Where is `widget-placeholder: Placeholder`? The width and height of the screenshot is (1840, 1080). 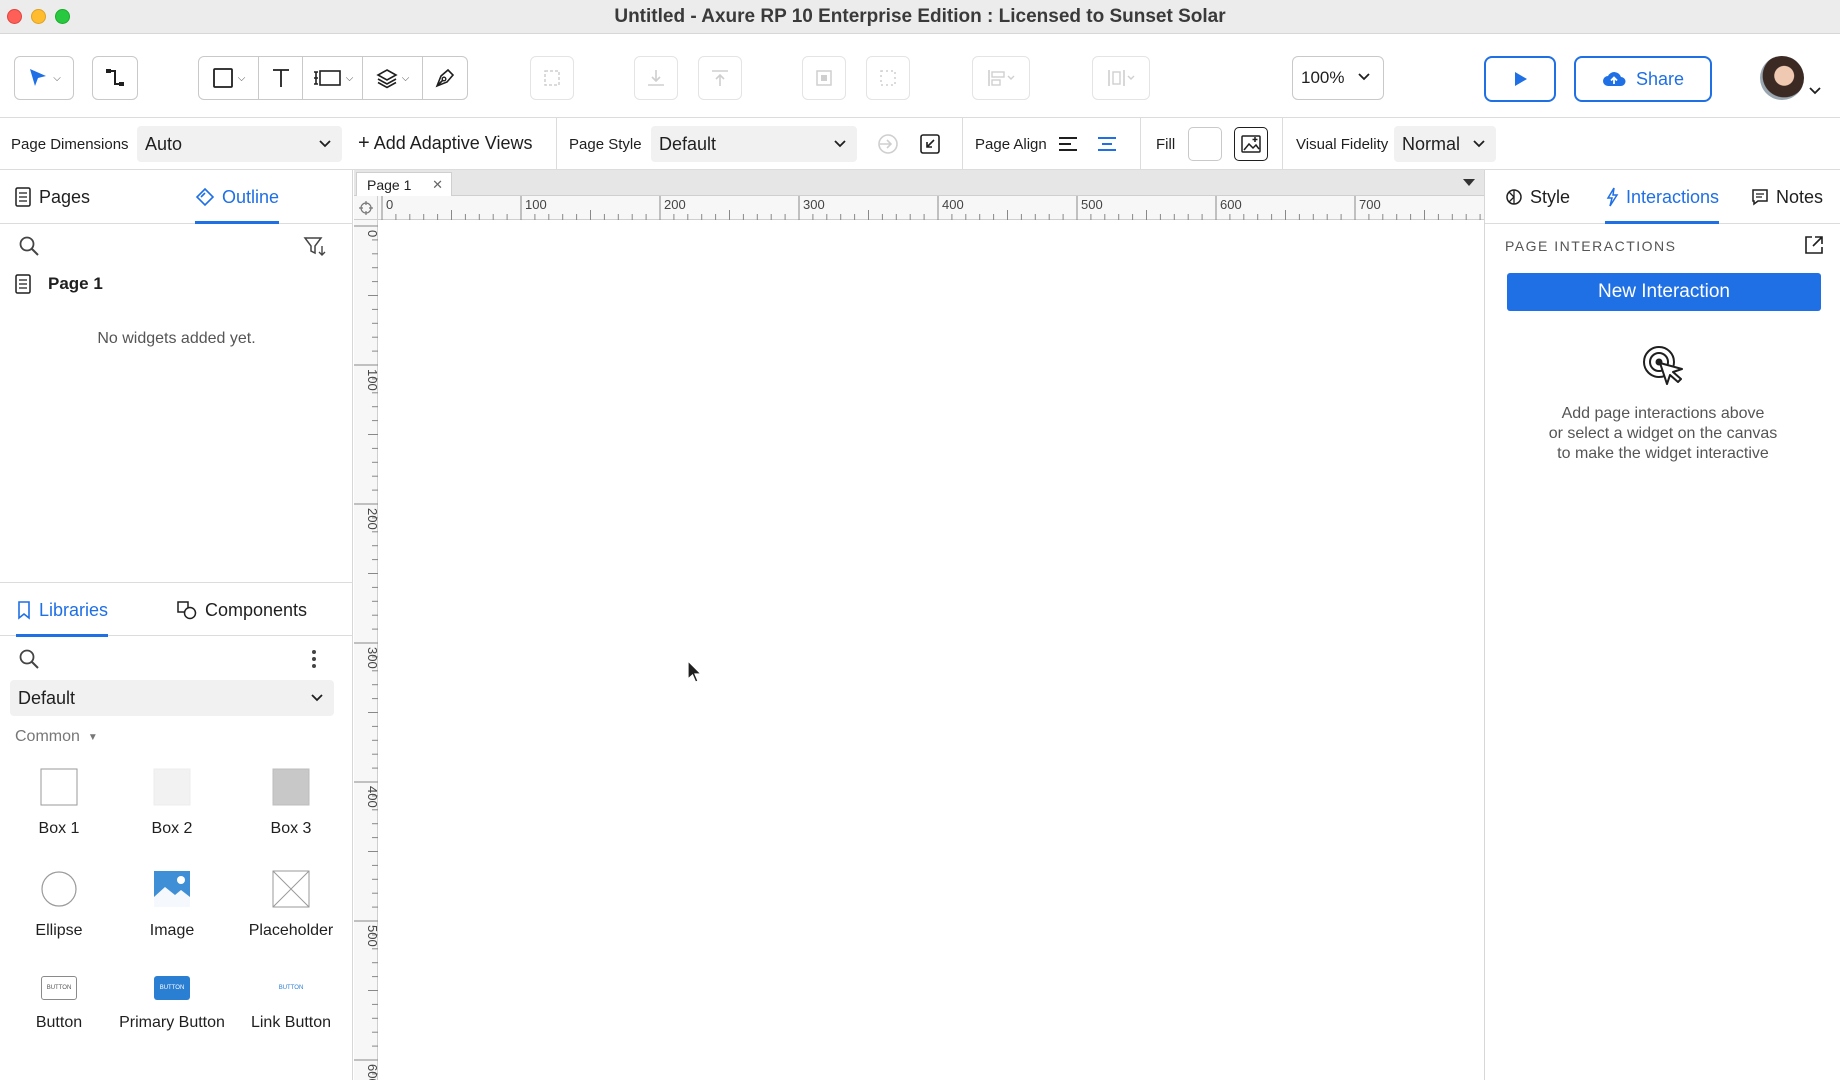
widget-placeholder: Placeholder is located at coordinates (291, 905).